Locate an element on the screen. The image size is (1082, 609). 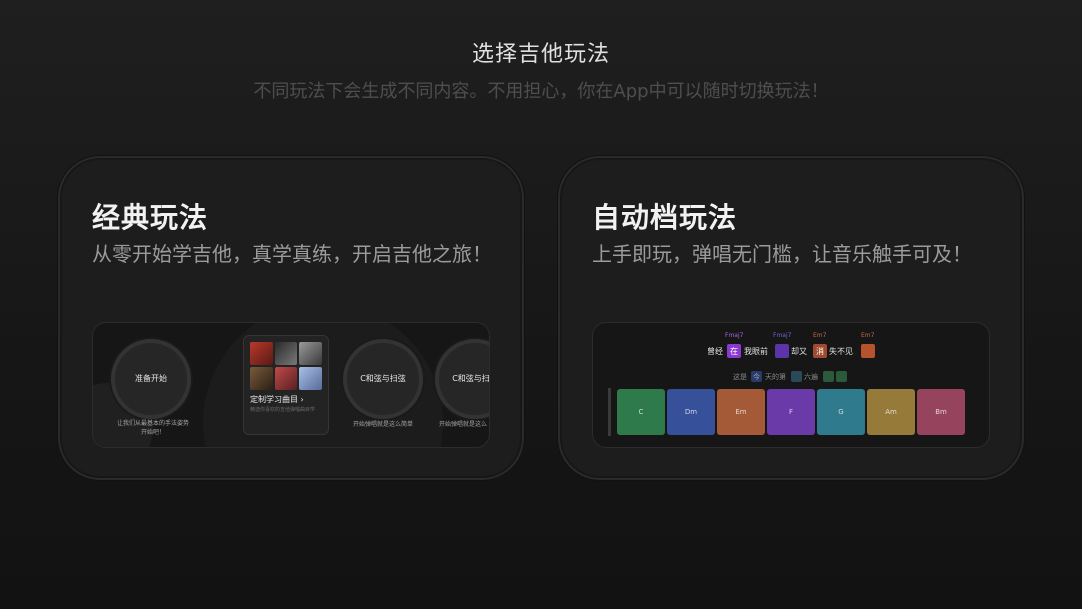
chord-pad-f: F is located at coordinates (791, 412).